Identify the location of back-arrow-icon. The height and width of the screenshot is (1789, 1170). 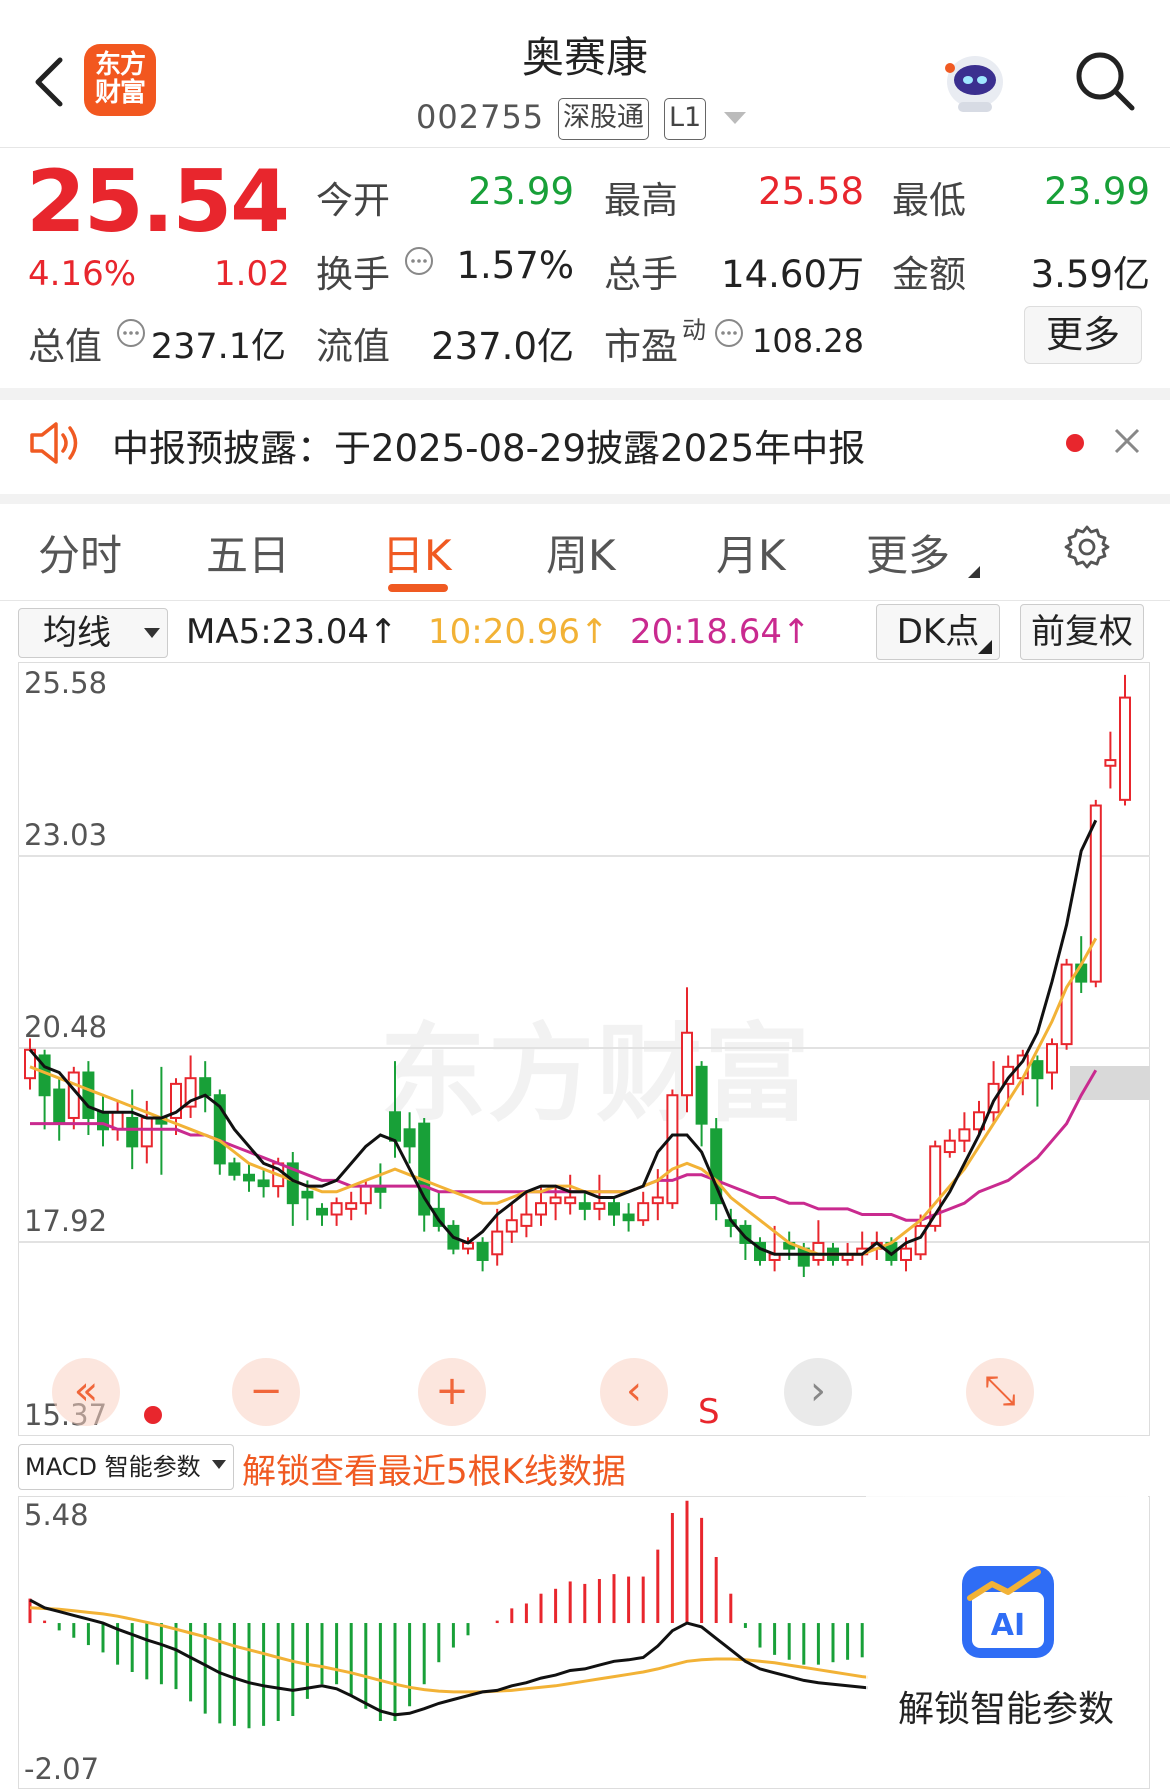
(48, 82).